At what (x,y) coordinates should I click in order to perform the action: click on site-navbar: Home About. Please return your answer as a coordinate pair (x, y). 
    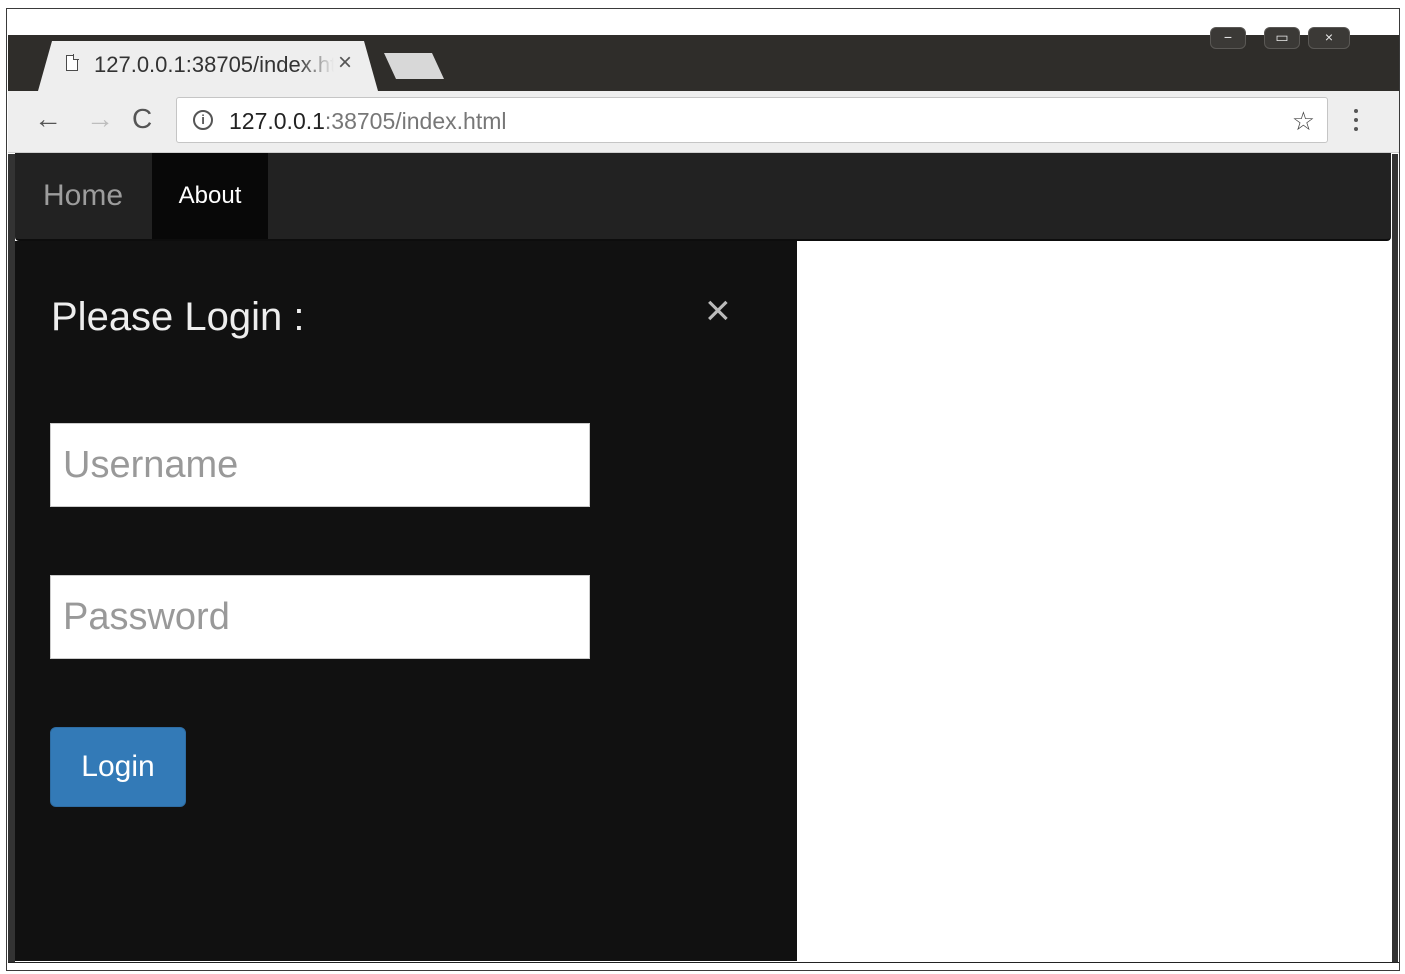
    Looking at the image, I should click on (703, 197).